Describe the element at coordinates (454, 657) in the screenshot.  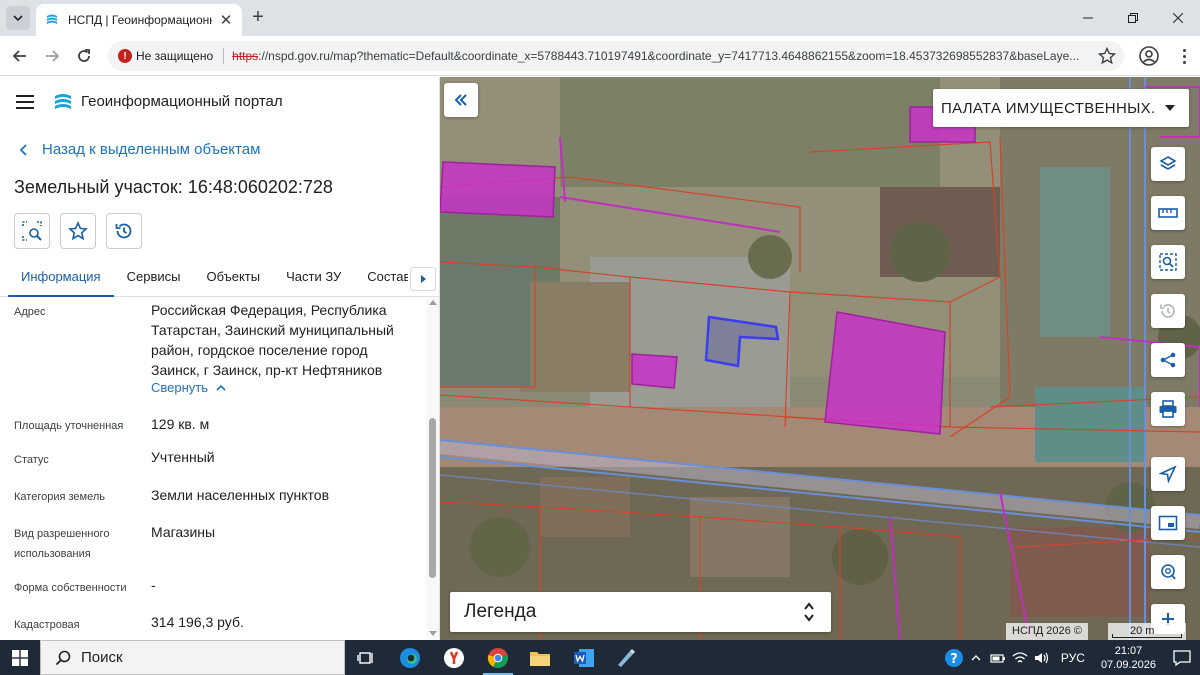
I see `taskbar-yandex` at that location.